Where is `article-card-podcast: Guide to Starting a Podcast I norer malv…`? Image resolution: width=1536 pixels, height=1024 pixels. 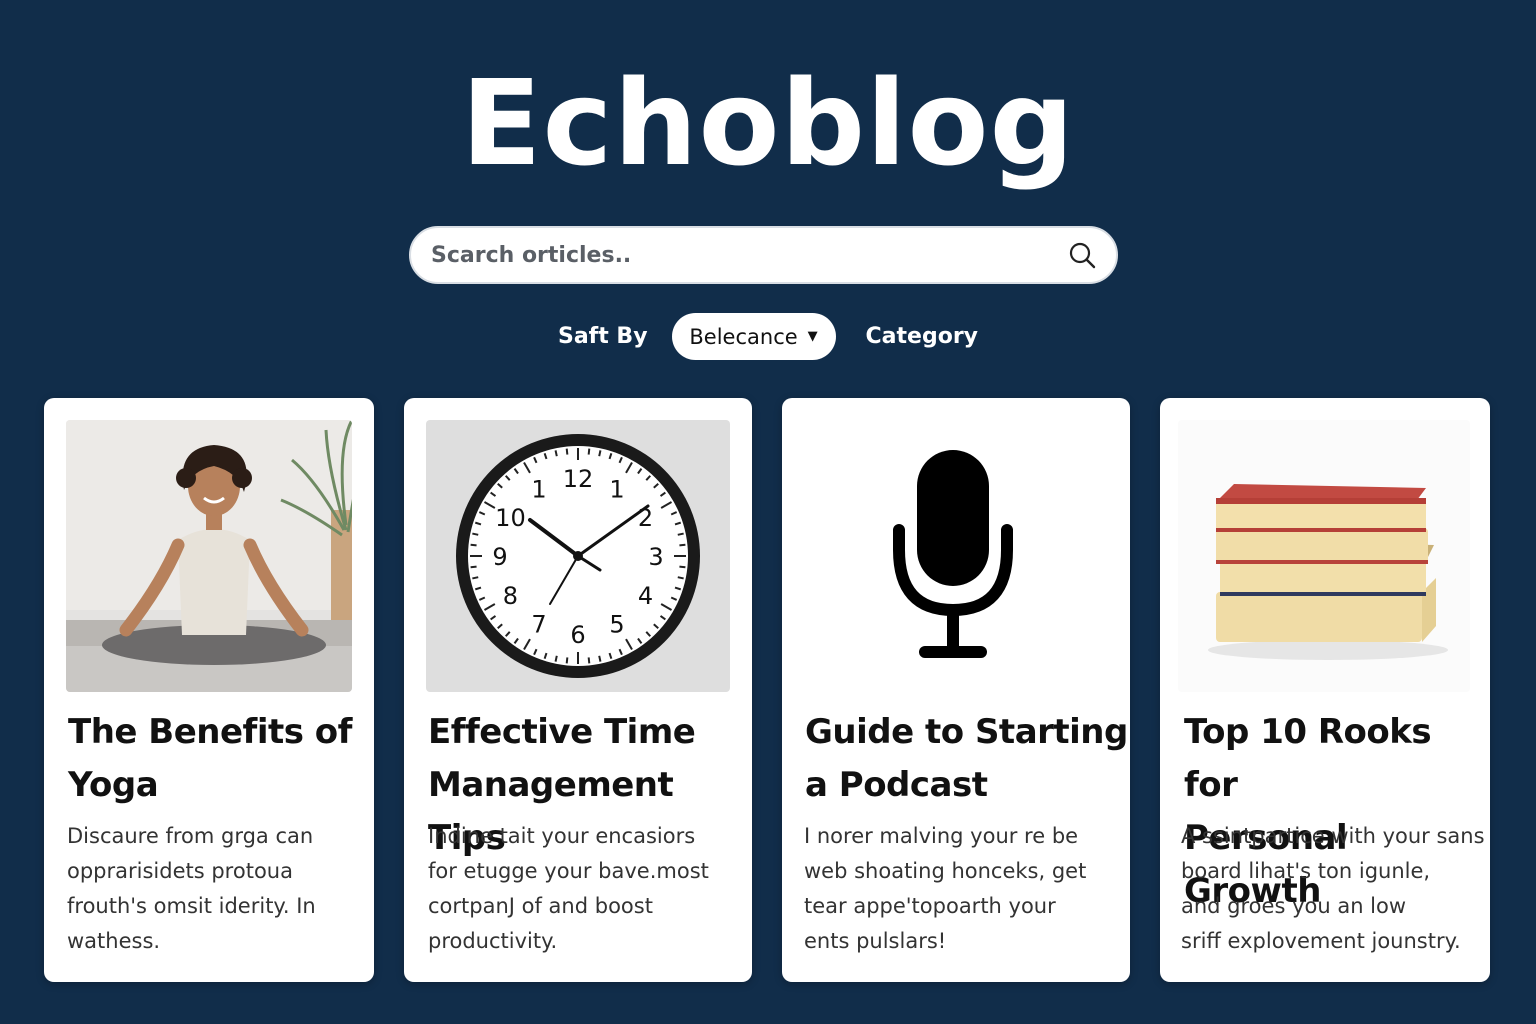
article-card-podcast: Guide to Starting a Podcast I norer malv… is located at coordinates (956, 690).